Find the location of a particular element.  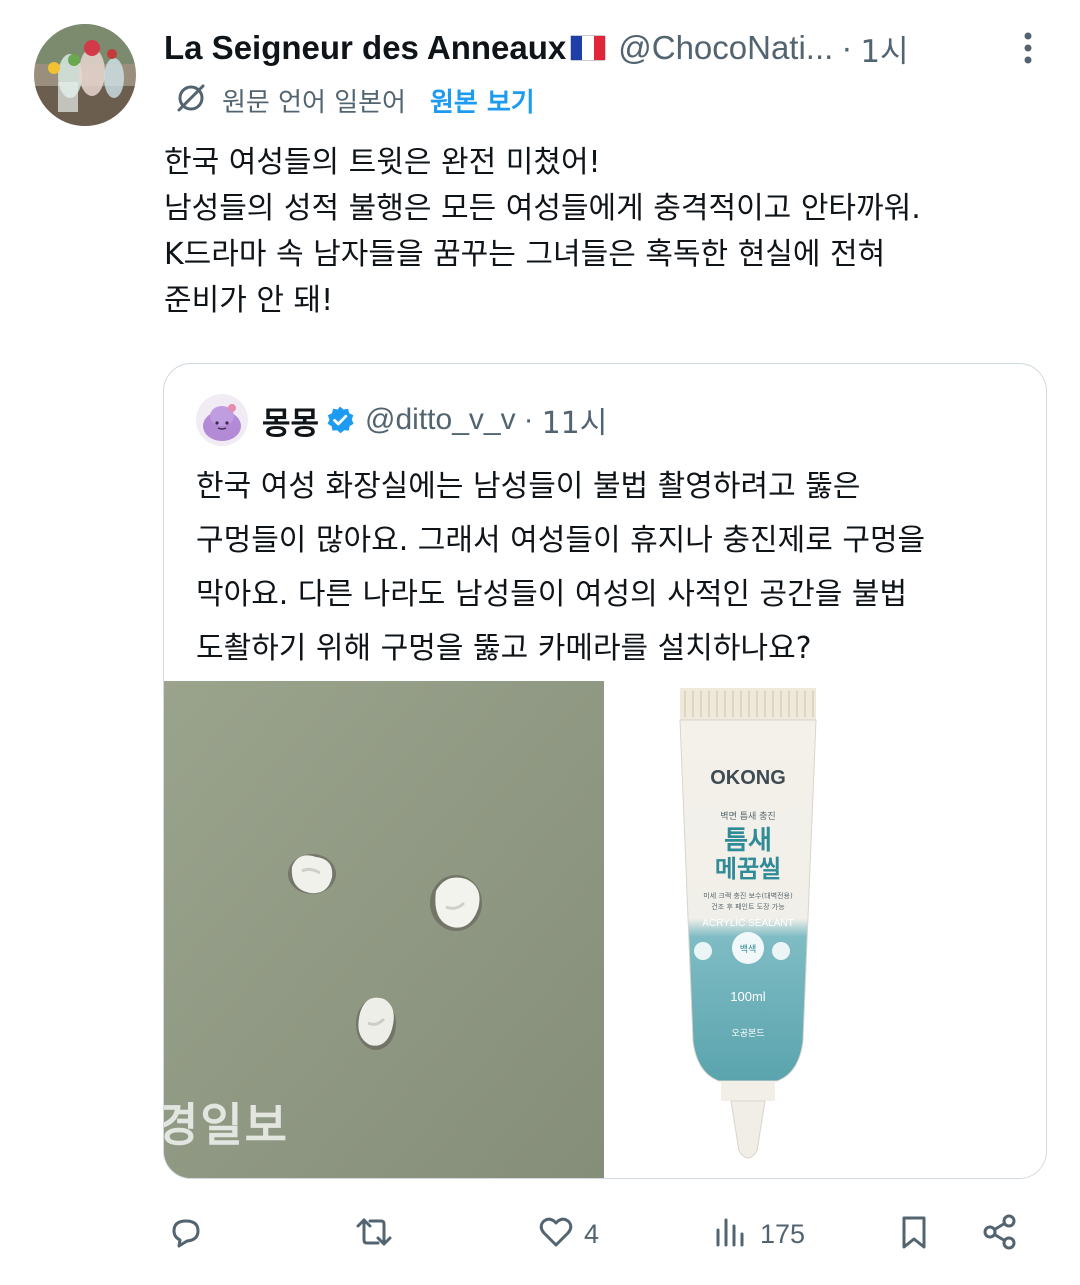

product-small-text: 벽면 틈새 충진 is located at coordinates (747, 816).